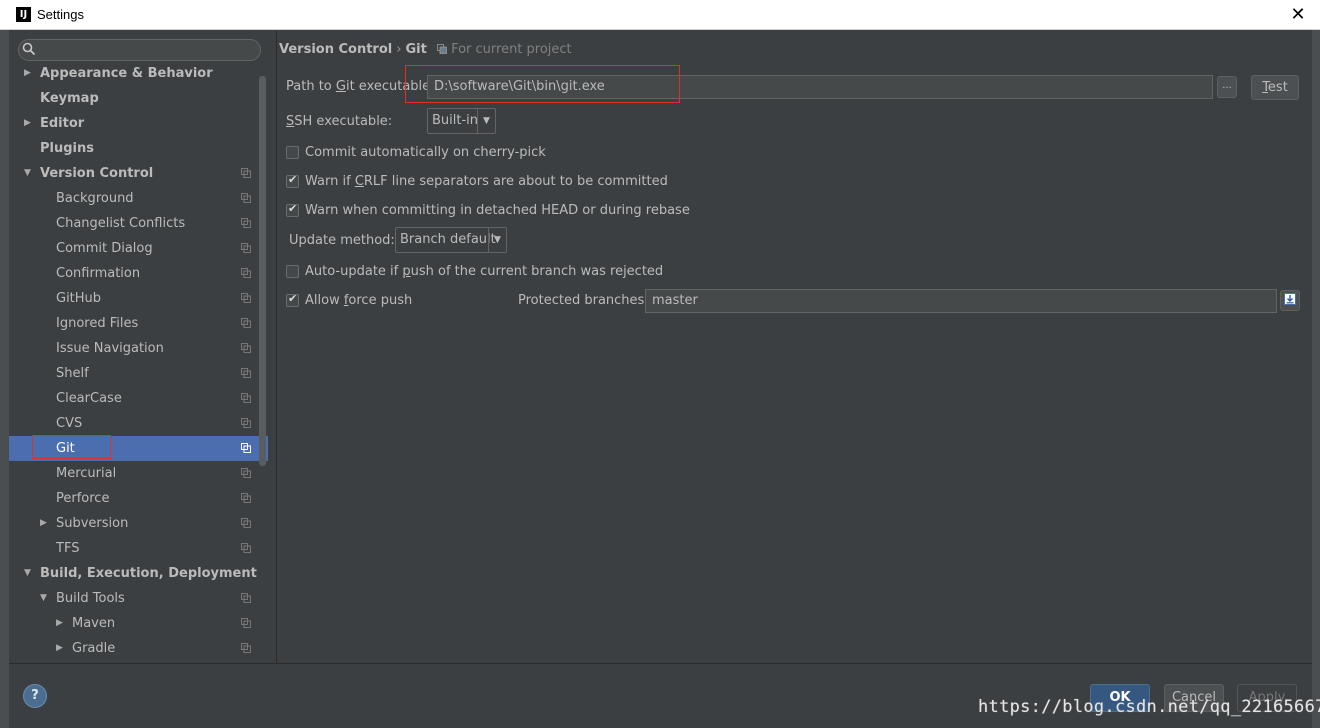  I want to click on sidebar-item-commit-dialog: Commit Dialog, so click(138, 248).